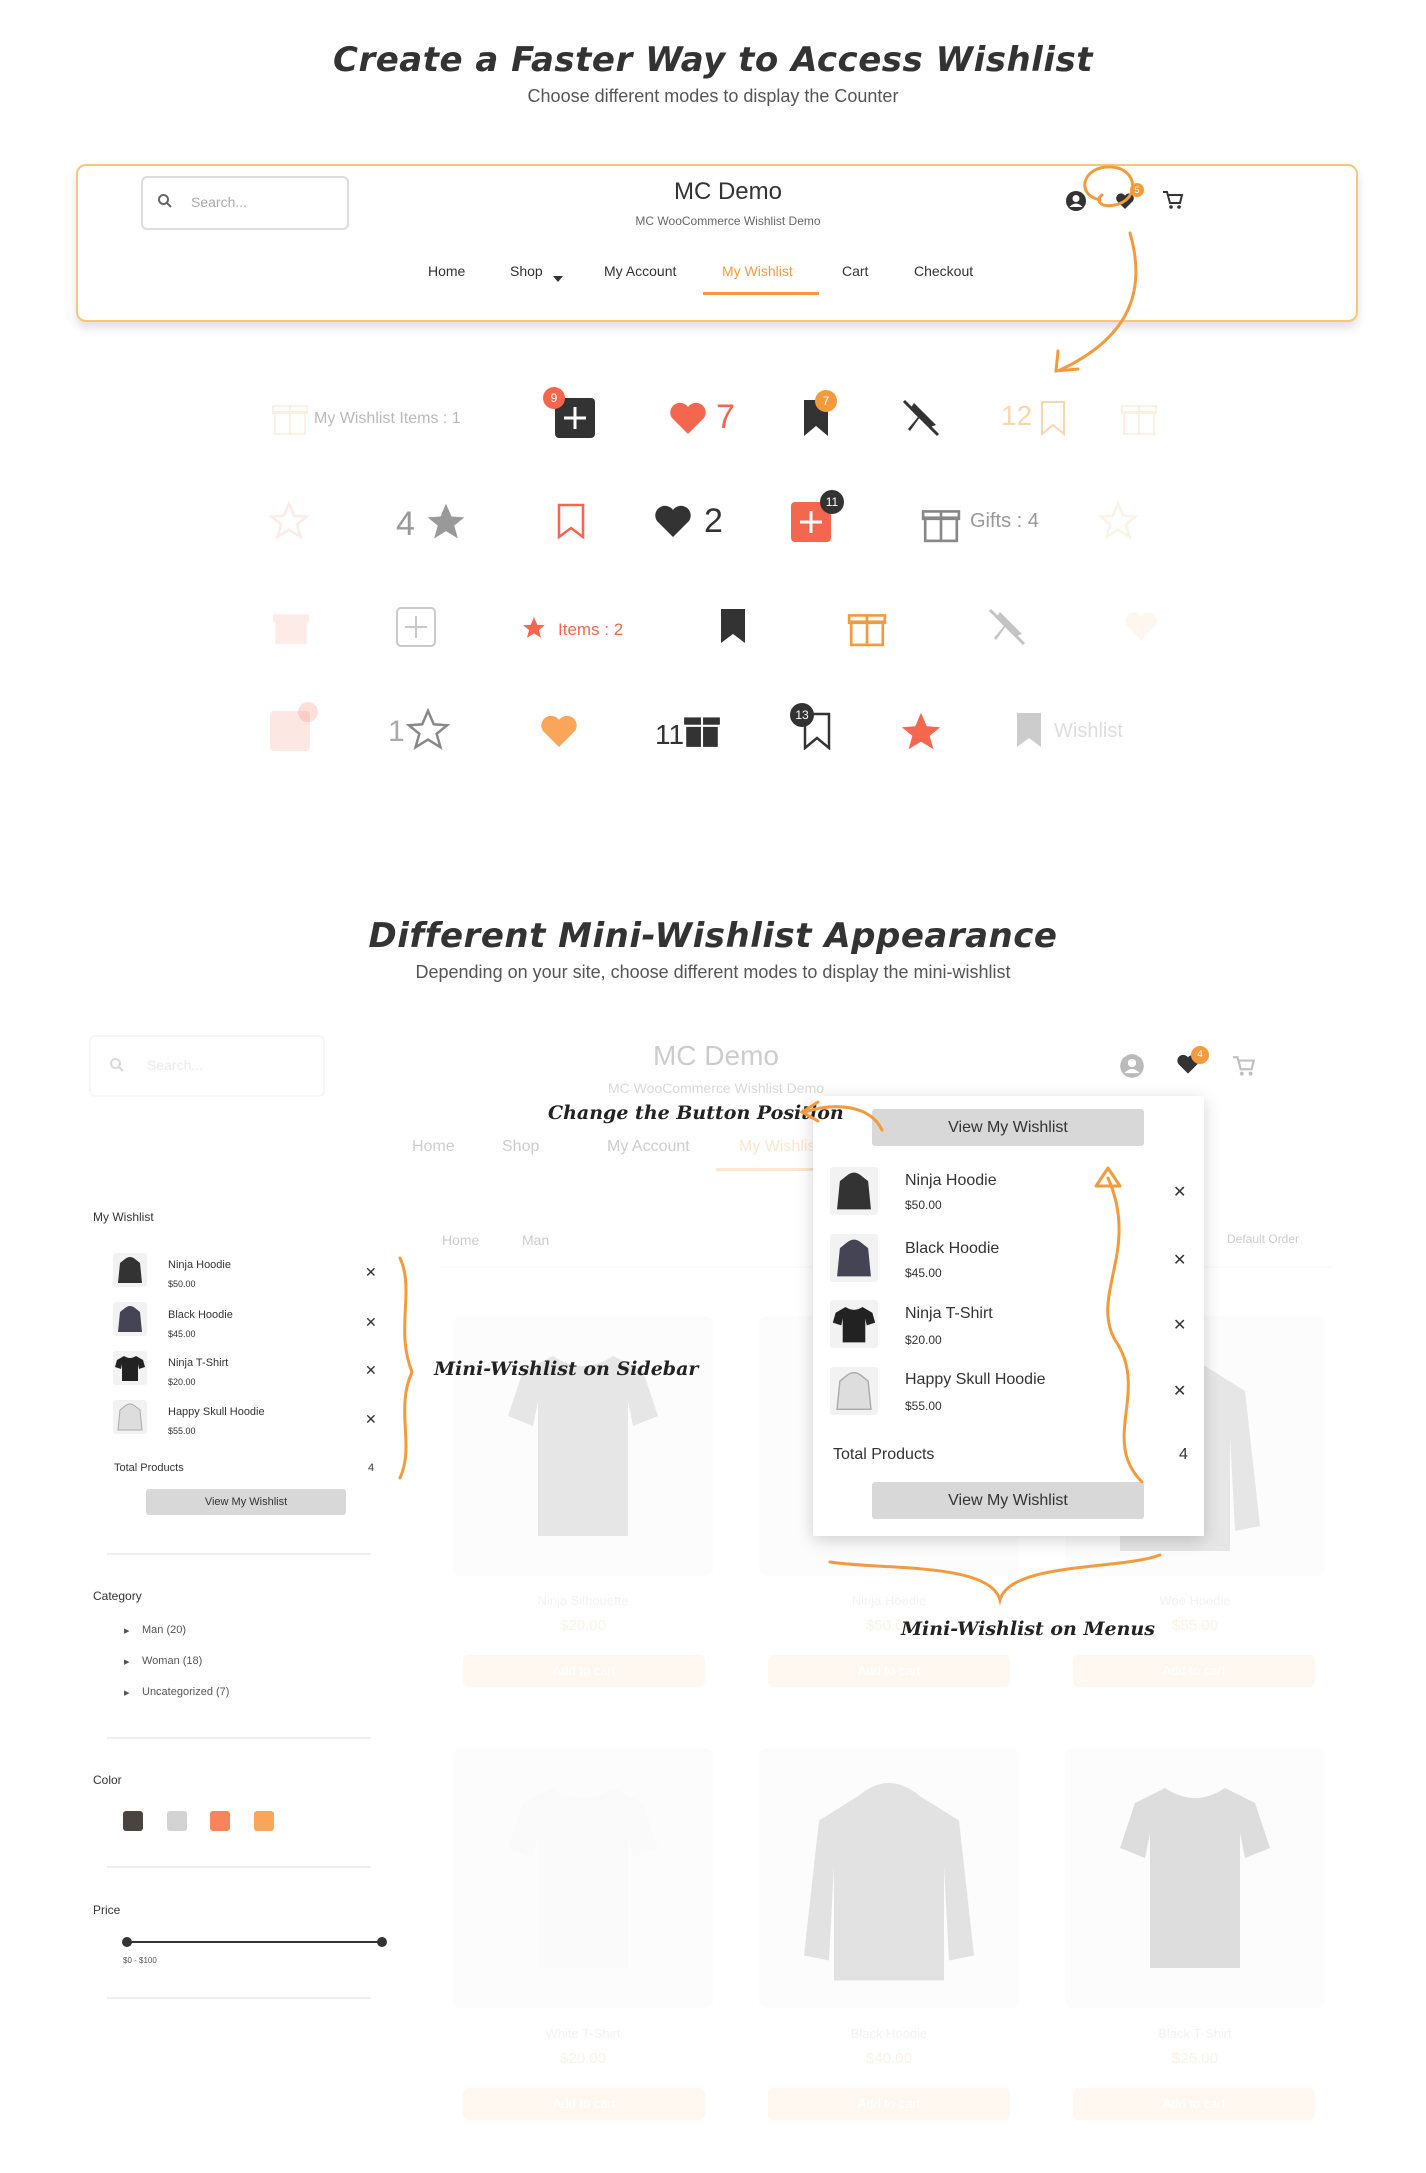  Describe the element at coordinates (165, 203) in the screenshot. I see `search-icon` at that location.